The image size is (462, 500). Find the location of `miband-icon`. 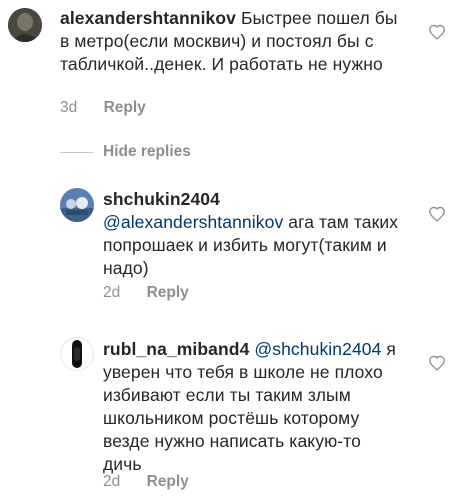

miband-icon is located at coordinates (77, 354).